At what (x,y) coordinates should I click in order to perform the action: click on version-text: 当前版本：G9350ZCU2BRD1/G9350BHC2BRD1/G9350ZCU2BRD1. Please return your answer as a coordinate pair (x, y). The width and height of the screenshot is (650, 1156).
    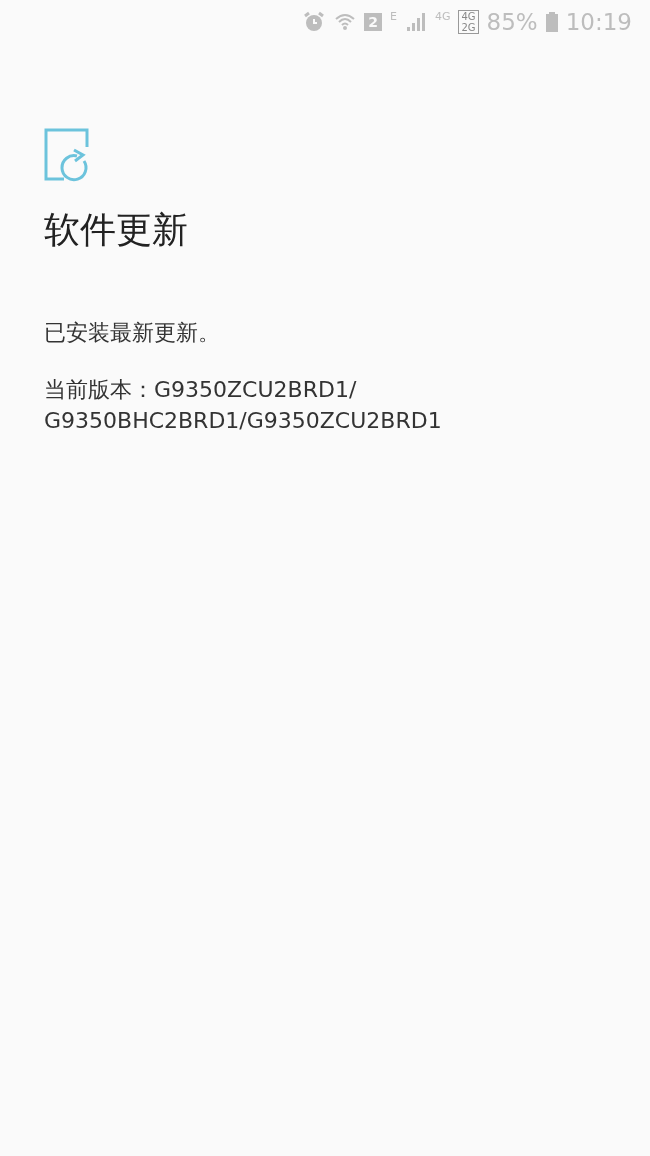
    Looking at the image, I should click on (243, 405).